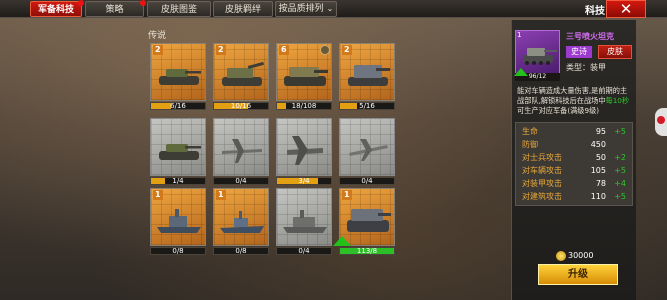  I want to click on unit-name: 三号喷火坦克, so click(590, 36).